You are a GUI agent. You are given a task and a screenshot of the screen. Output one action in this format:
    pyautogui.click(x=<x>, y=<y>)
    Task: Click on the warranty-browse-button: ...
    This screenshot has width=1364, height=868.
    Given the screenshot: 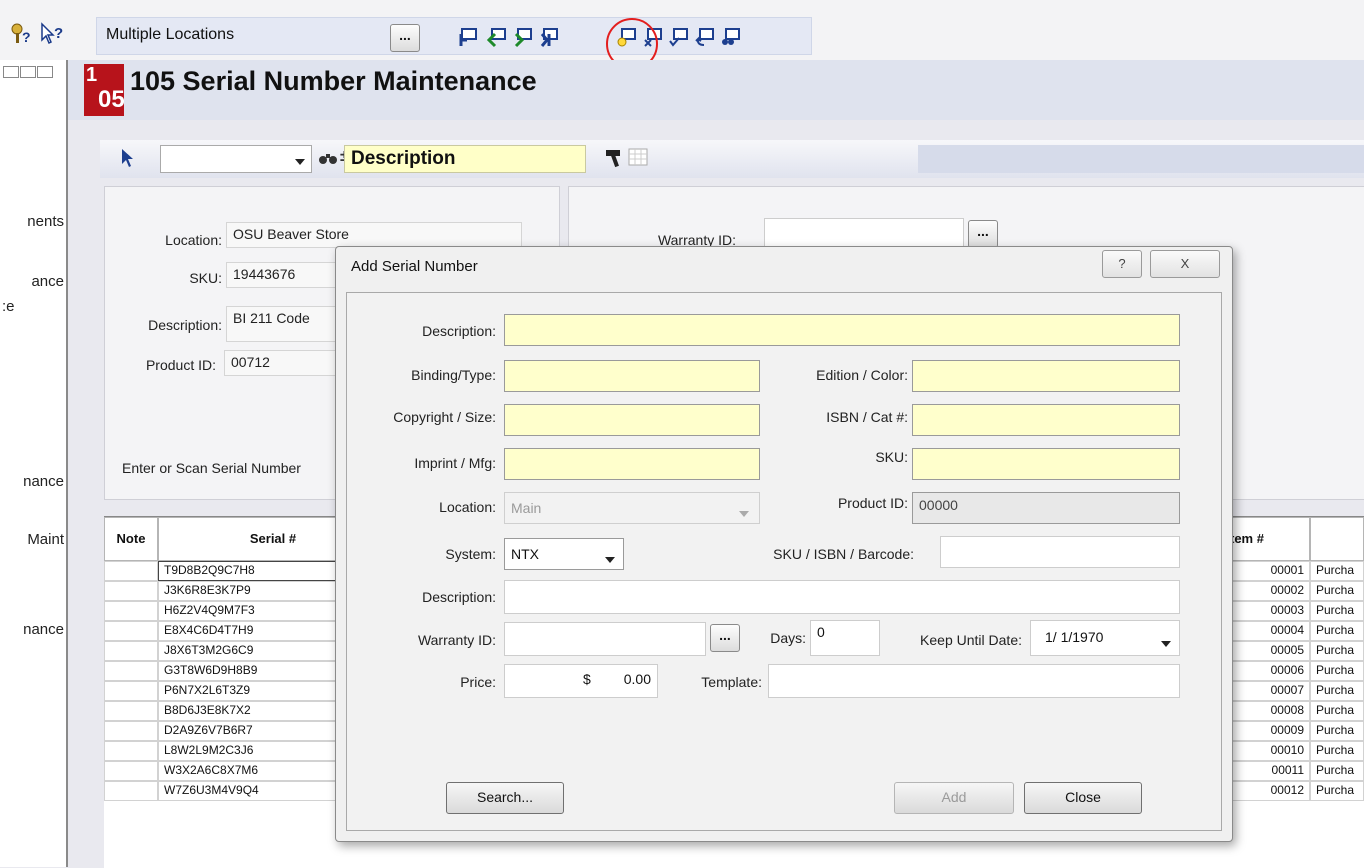 What is the action you would take?
    pyautogui.click(x=983, y=234)
    